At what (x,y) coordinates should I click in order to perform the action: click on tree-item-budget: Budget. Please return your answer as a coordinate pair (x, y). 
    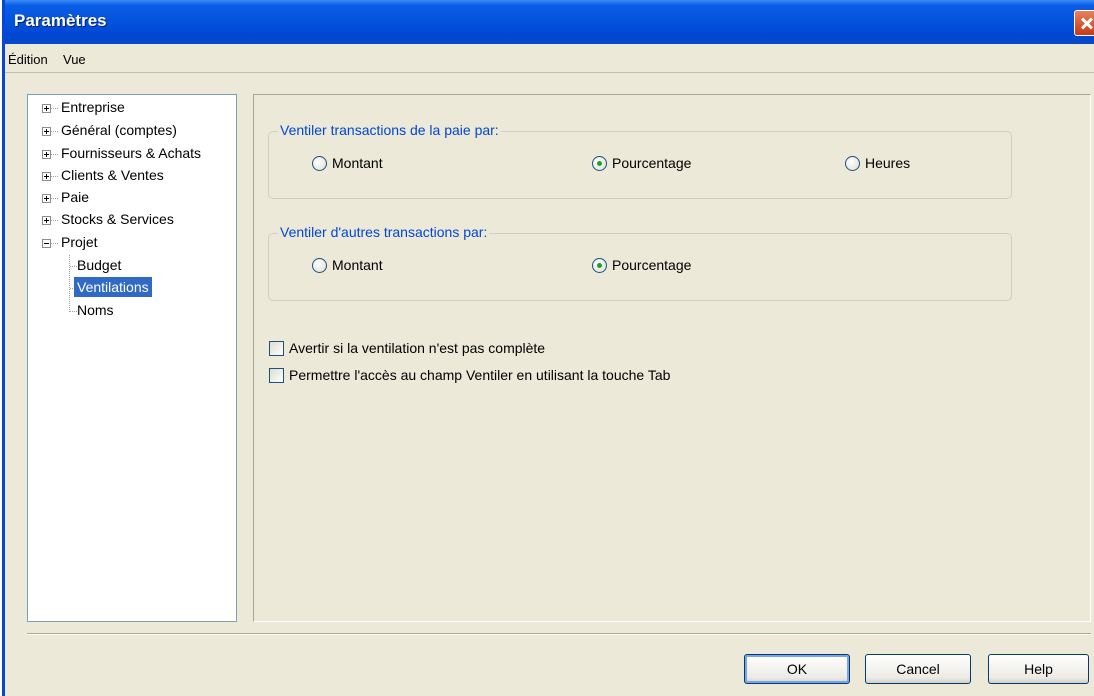
    Looking at the image, I should click on (132, 265).